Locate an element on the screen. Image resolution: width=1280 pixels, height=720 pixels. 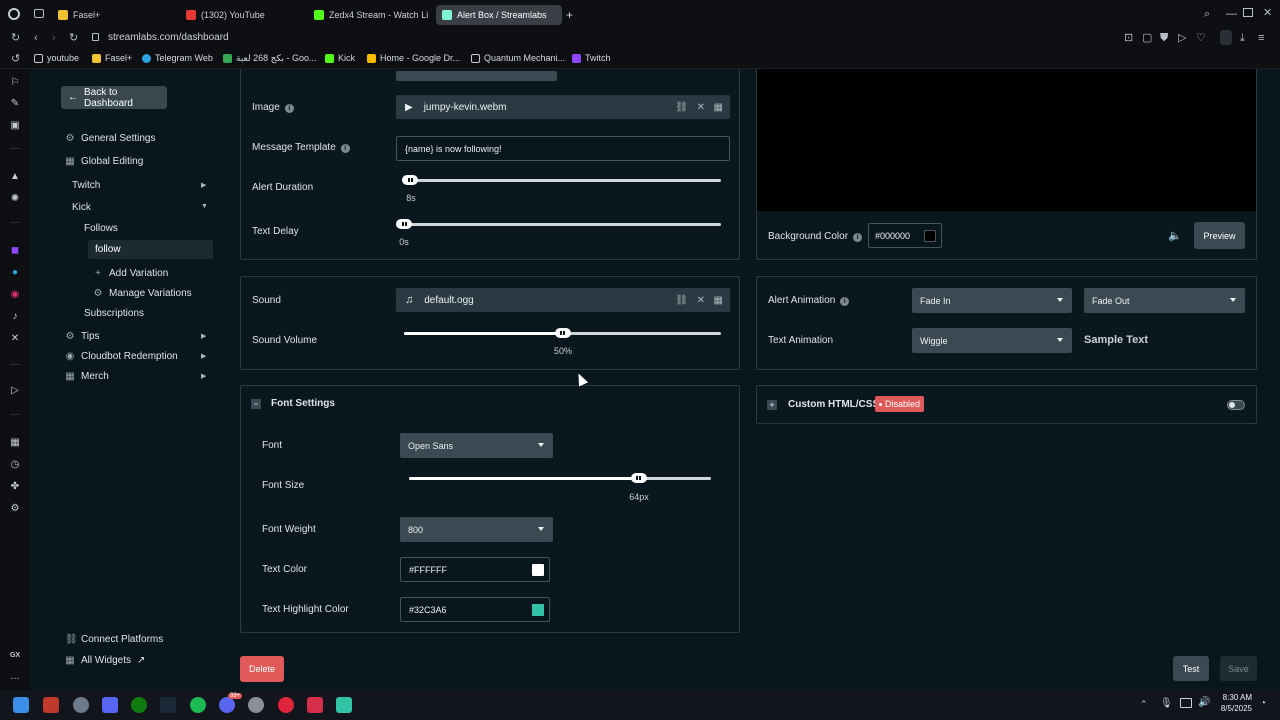
image-file-field: ▶ jumpy-kevin.webm ⛓ ✕ ▦ is located at coordinates (563, 107).